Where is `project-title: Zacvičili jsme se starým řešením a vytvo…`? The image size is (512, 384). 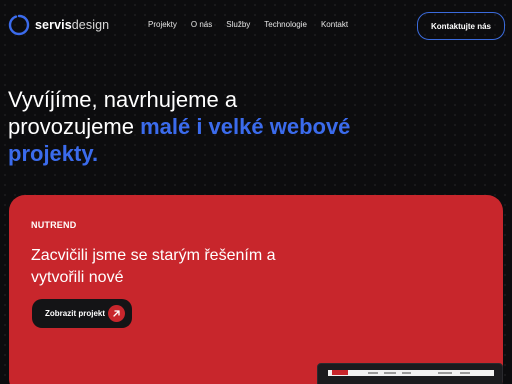
project-title: Zacvičili jsme se starým řešením a vytvo… is located at coordinates (153, 266).